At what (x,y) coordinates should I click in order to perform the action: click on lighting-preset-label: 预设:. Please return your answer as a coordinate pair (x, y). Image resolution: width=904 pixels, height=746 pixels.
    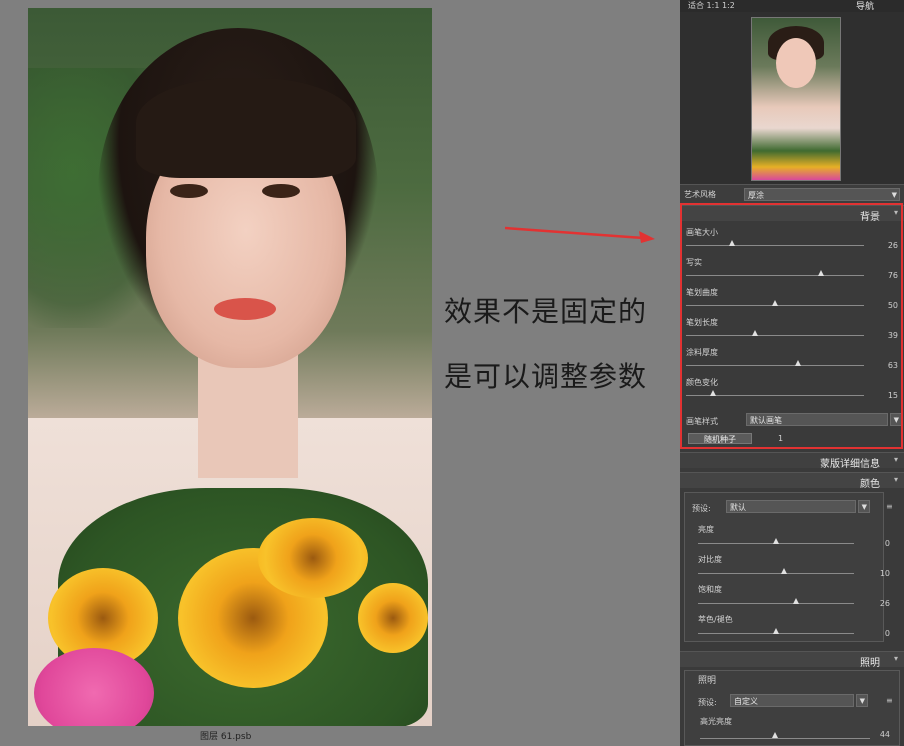
    Looking at the image, I should click on (707, 702).